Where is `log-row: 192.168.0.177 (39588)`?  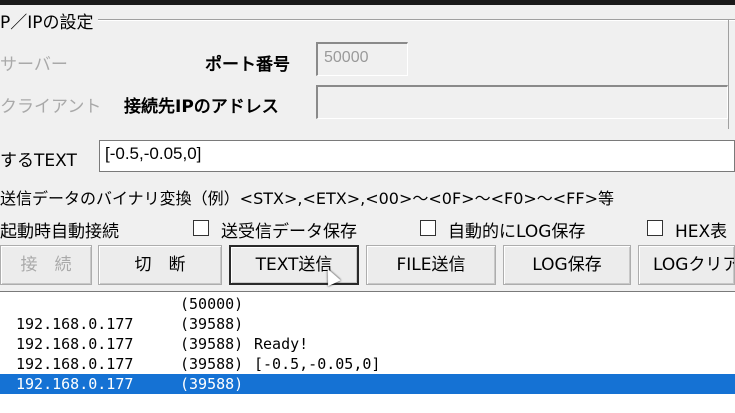 log-row: 192.168.0.177 (39588) is located at coordinates (367, 324).